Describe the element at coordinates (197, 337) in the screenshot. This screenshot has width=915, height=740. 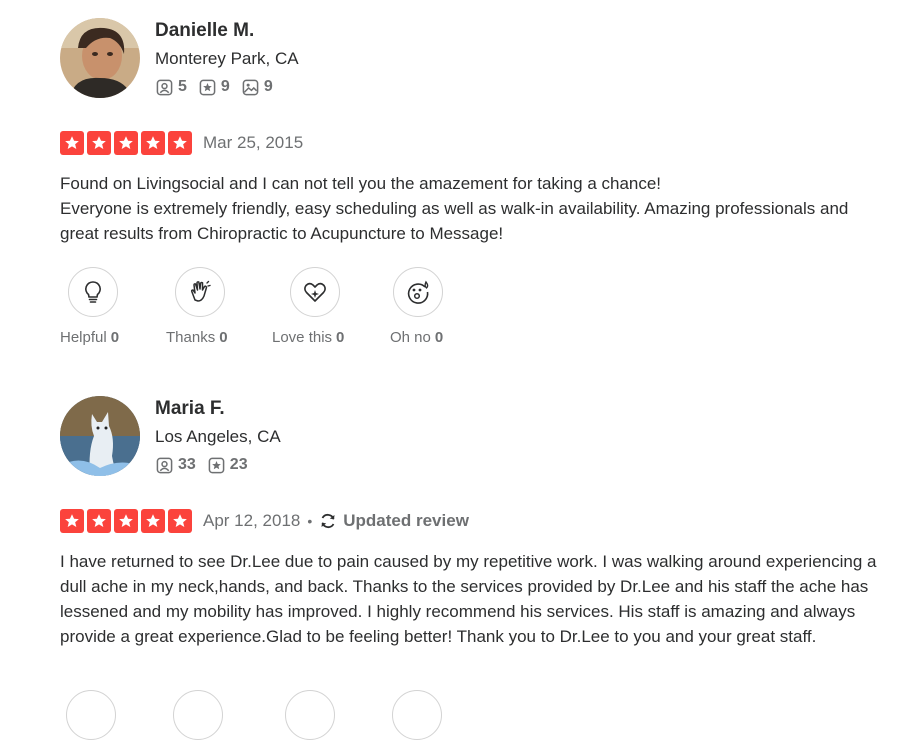
I see `thanks-label: Thanks 0` at that location.